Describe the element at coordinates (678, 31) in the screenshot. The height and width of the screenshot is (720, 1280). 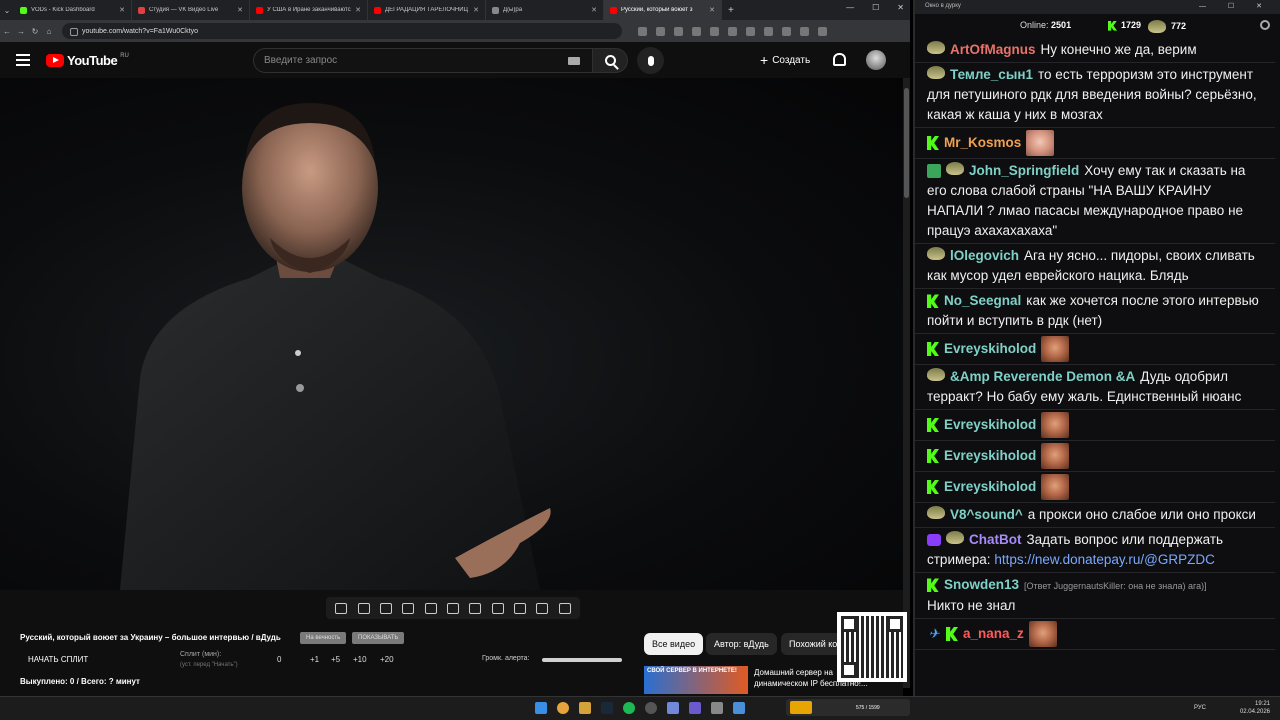
I see `bookmark-star-icon` at that location.